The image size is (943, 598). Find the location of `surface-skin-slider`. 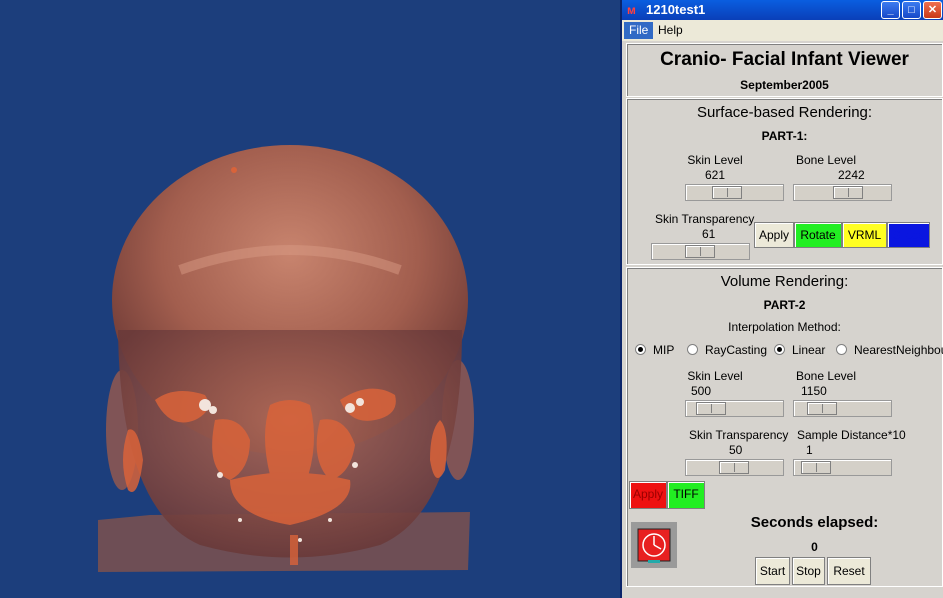

surface-skin-slider is located at coordinates (734, 192).